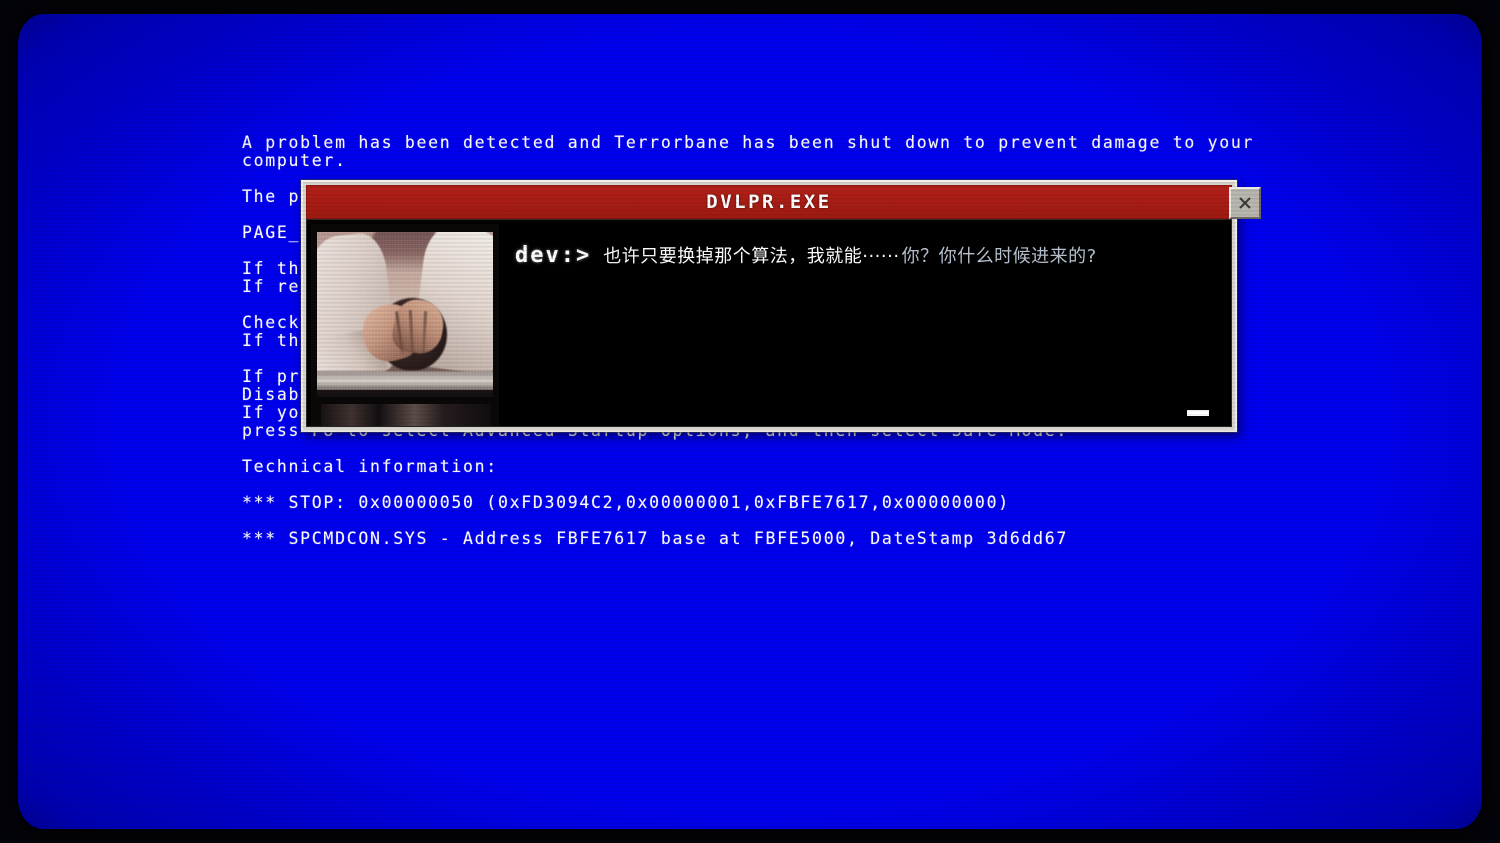 Image resolution: width=1500 pixels, height=843 pixels. I want to click on dialog-message-secondary: 你？你什么时候进来的?, so click(999, 256).